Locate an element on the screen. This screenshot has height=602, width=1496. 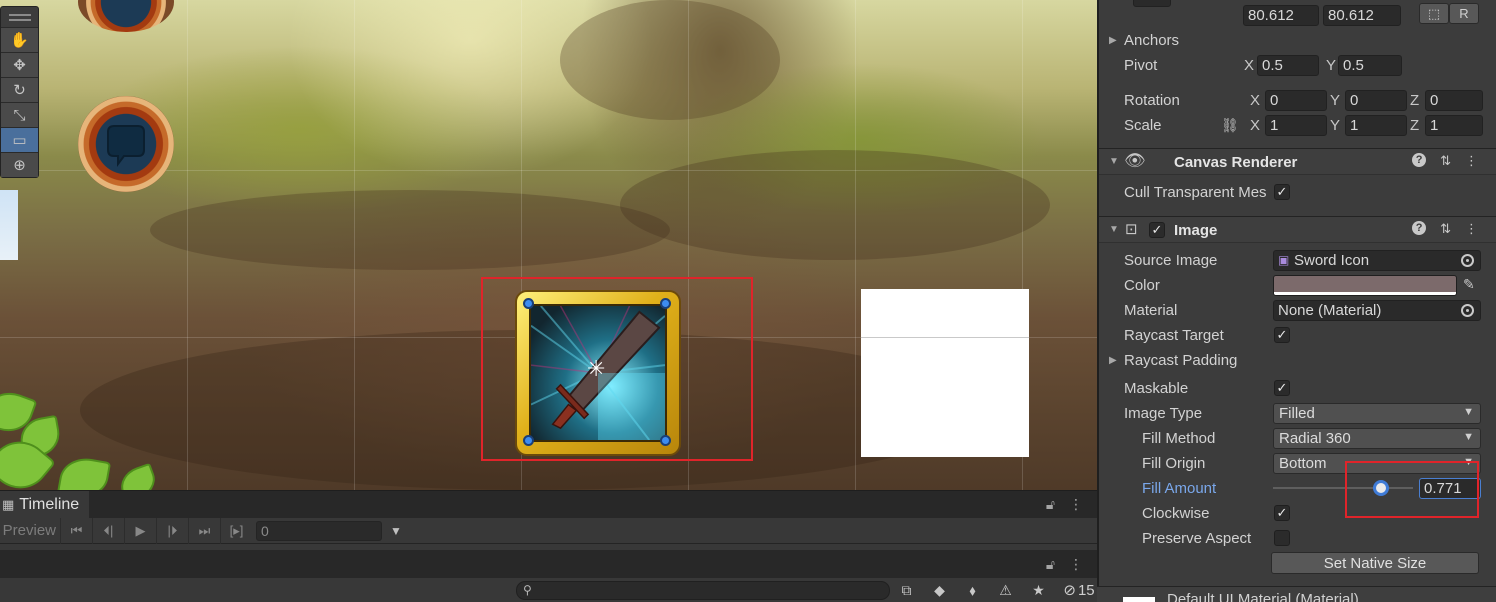
tag-icon: ⬧ is located at coordinates (972, 590).